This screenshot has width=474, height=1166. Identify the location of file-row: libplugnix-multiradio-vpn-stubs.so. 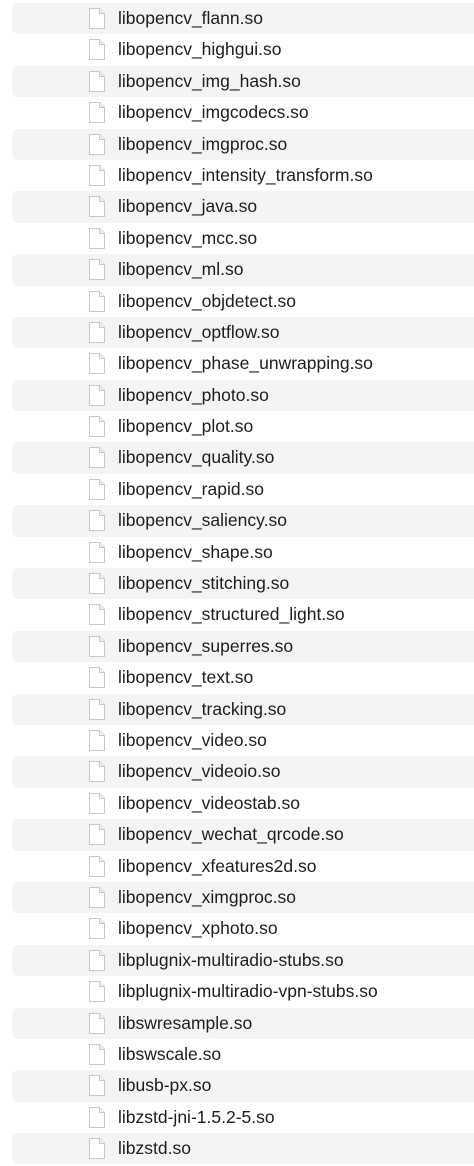
(243, 991).